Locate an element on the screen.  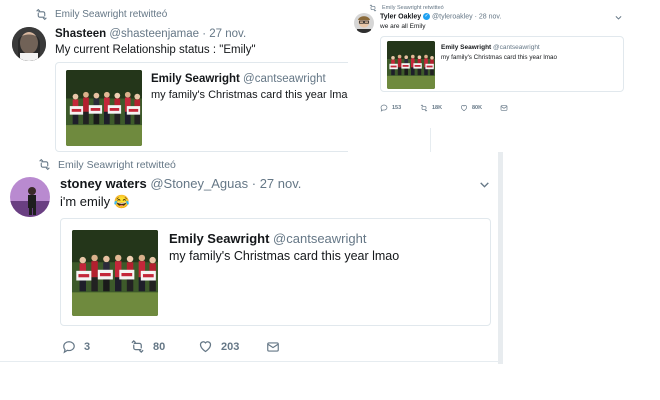
user-handle: @Stoney_Aguas is located at coordinates (199, 183).